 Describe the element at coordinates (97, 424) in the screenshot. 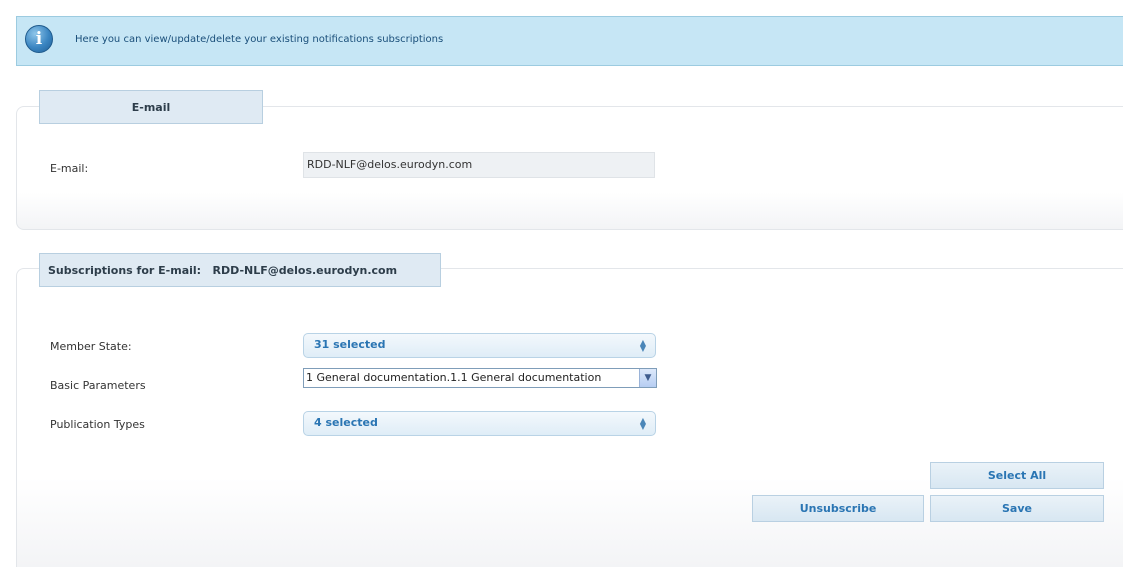

I see `publication-types-label: Publication Types` at that location.